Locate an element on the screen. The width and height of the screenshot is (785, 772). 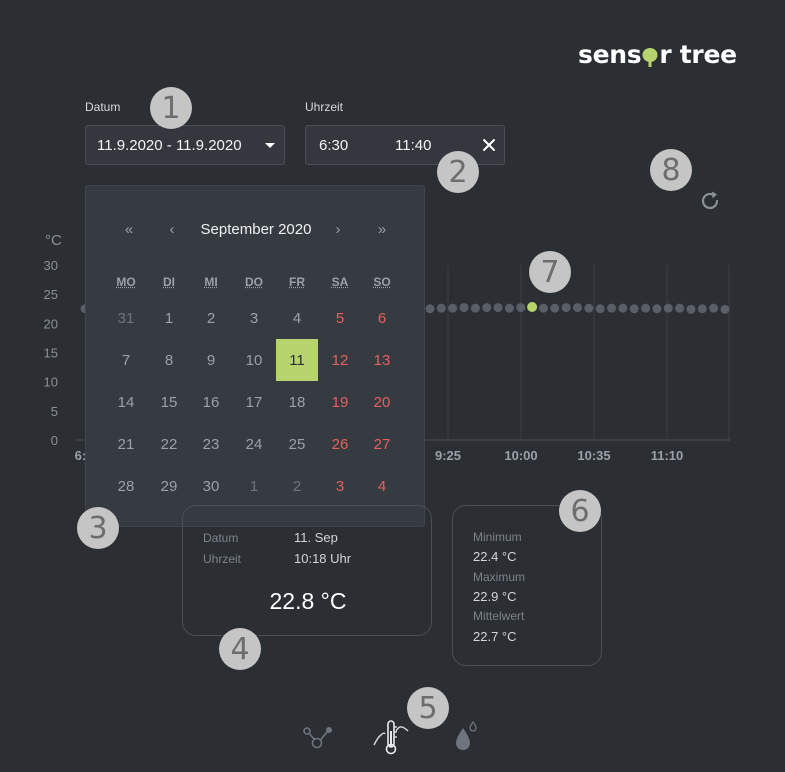
calendar-day: 22 is located at coordinates (169, 444).